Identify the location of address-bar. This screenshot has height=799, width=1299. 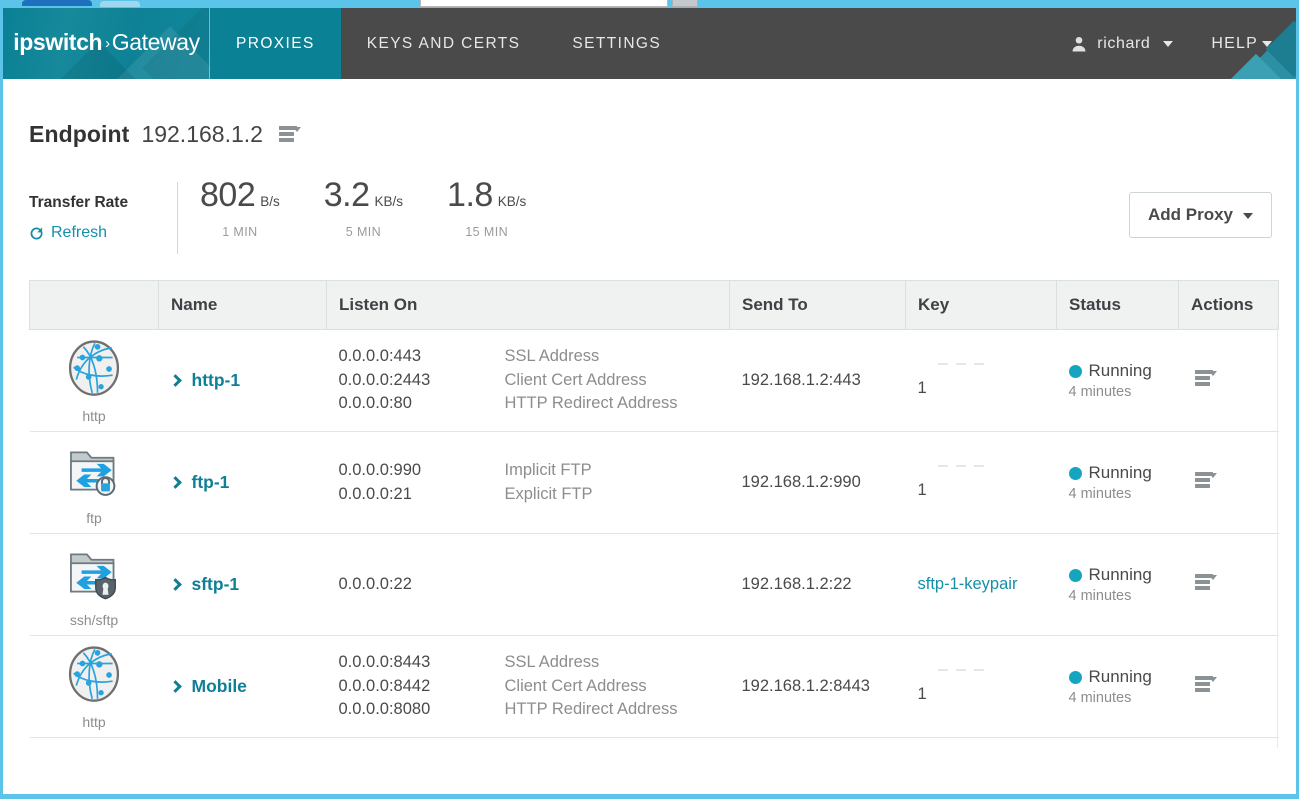
(544, 3).